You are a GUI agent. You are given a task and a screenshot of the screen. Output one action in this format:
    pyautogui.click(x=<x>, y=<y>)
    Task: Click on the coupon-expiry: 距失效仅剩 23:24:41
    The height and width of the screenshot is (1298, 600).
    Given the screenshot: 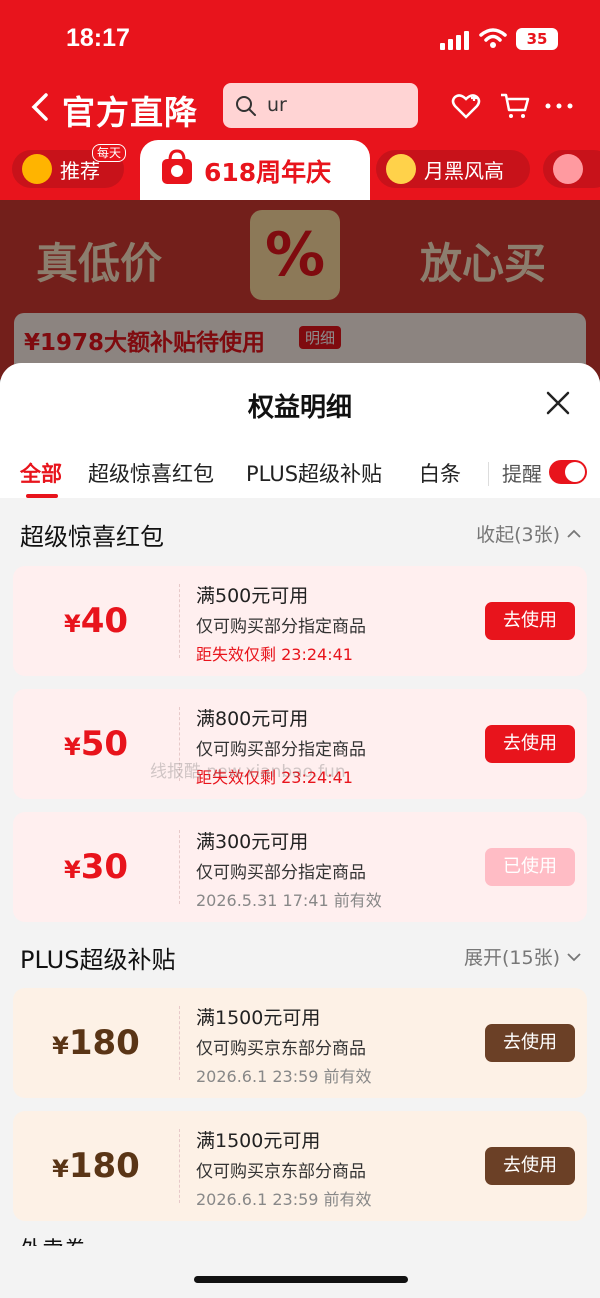 What is the action you would take?
    pyautogui.click(x=274, y=654)
    